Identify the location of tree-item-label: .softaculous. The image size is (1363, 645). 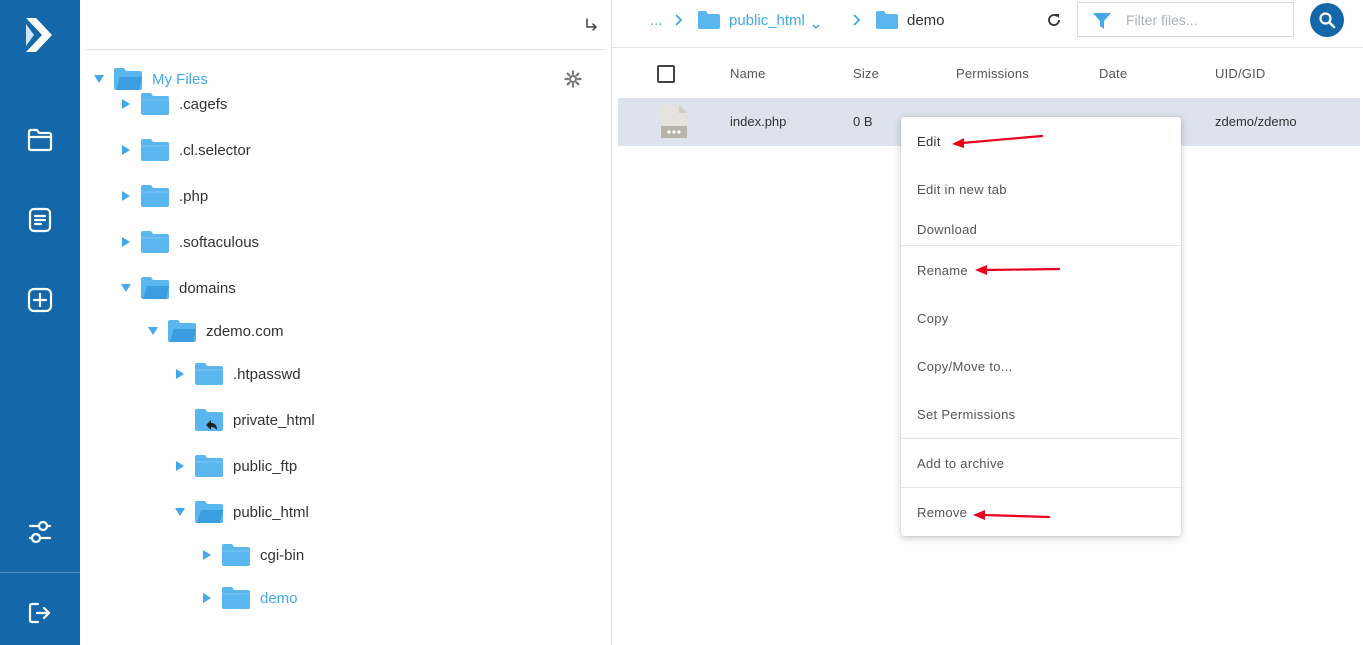
(219, 242).